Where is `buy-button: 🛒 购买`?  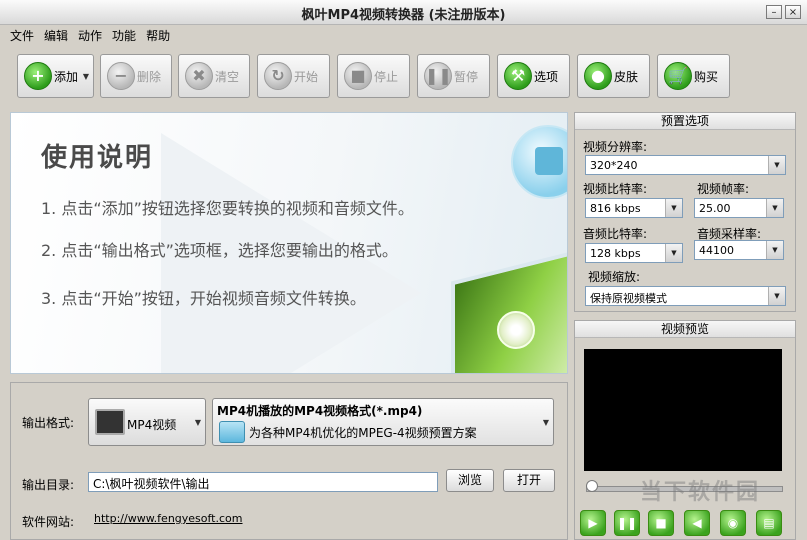 buy-button: 🛒 购买 is located at coordinates (693, 76).